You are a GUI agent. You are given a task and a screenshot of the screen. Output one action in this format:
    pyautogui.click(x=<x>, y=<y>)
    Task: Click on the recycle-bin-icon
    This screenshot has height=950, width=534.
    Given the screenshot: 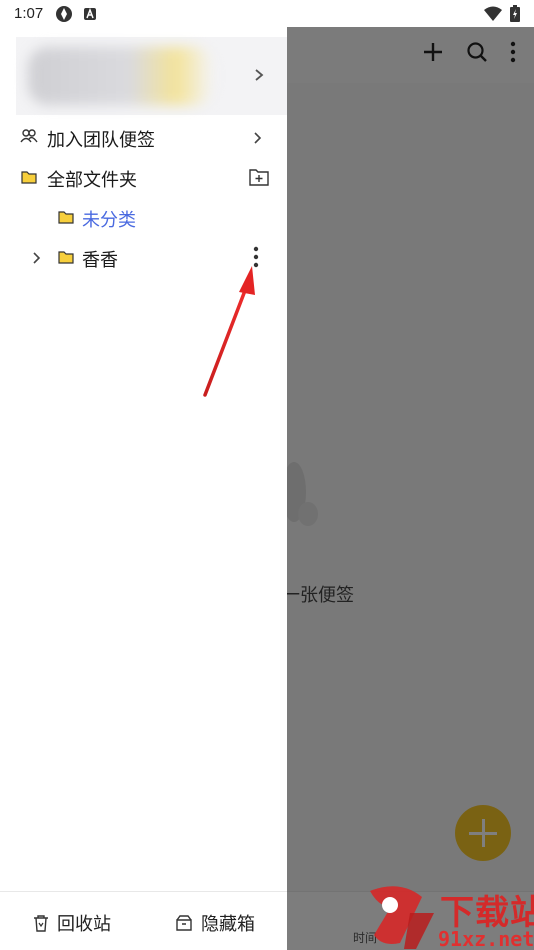 What is the action you would take?
    pyautogui.click(x=41, y=923)
    